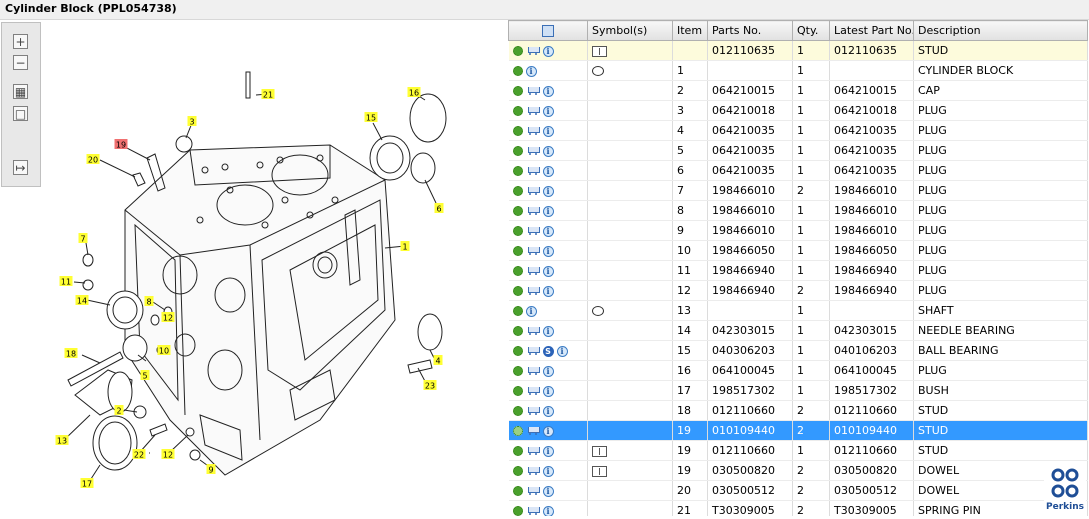 This screenshot has width=1089, height=519. What do you see at coordinates (798, 130) in the screenshot?
I see `table-row: 40642100351064210035PLUG` at bounding box center [798, 130].